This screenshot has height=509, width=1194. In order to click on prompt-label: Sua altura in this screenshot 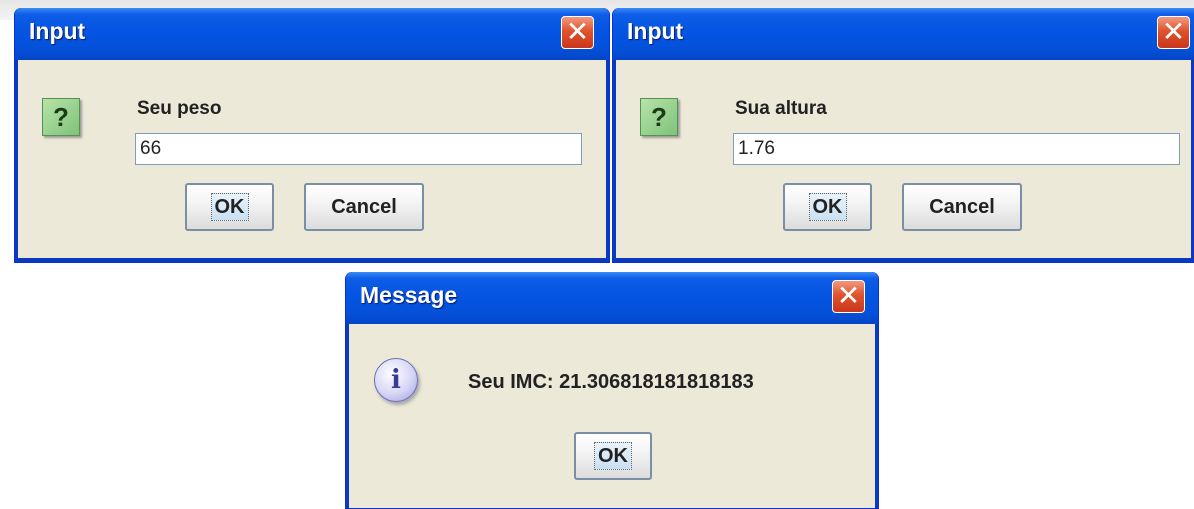, I will do `click(781, 108)`.